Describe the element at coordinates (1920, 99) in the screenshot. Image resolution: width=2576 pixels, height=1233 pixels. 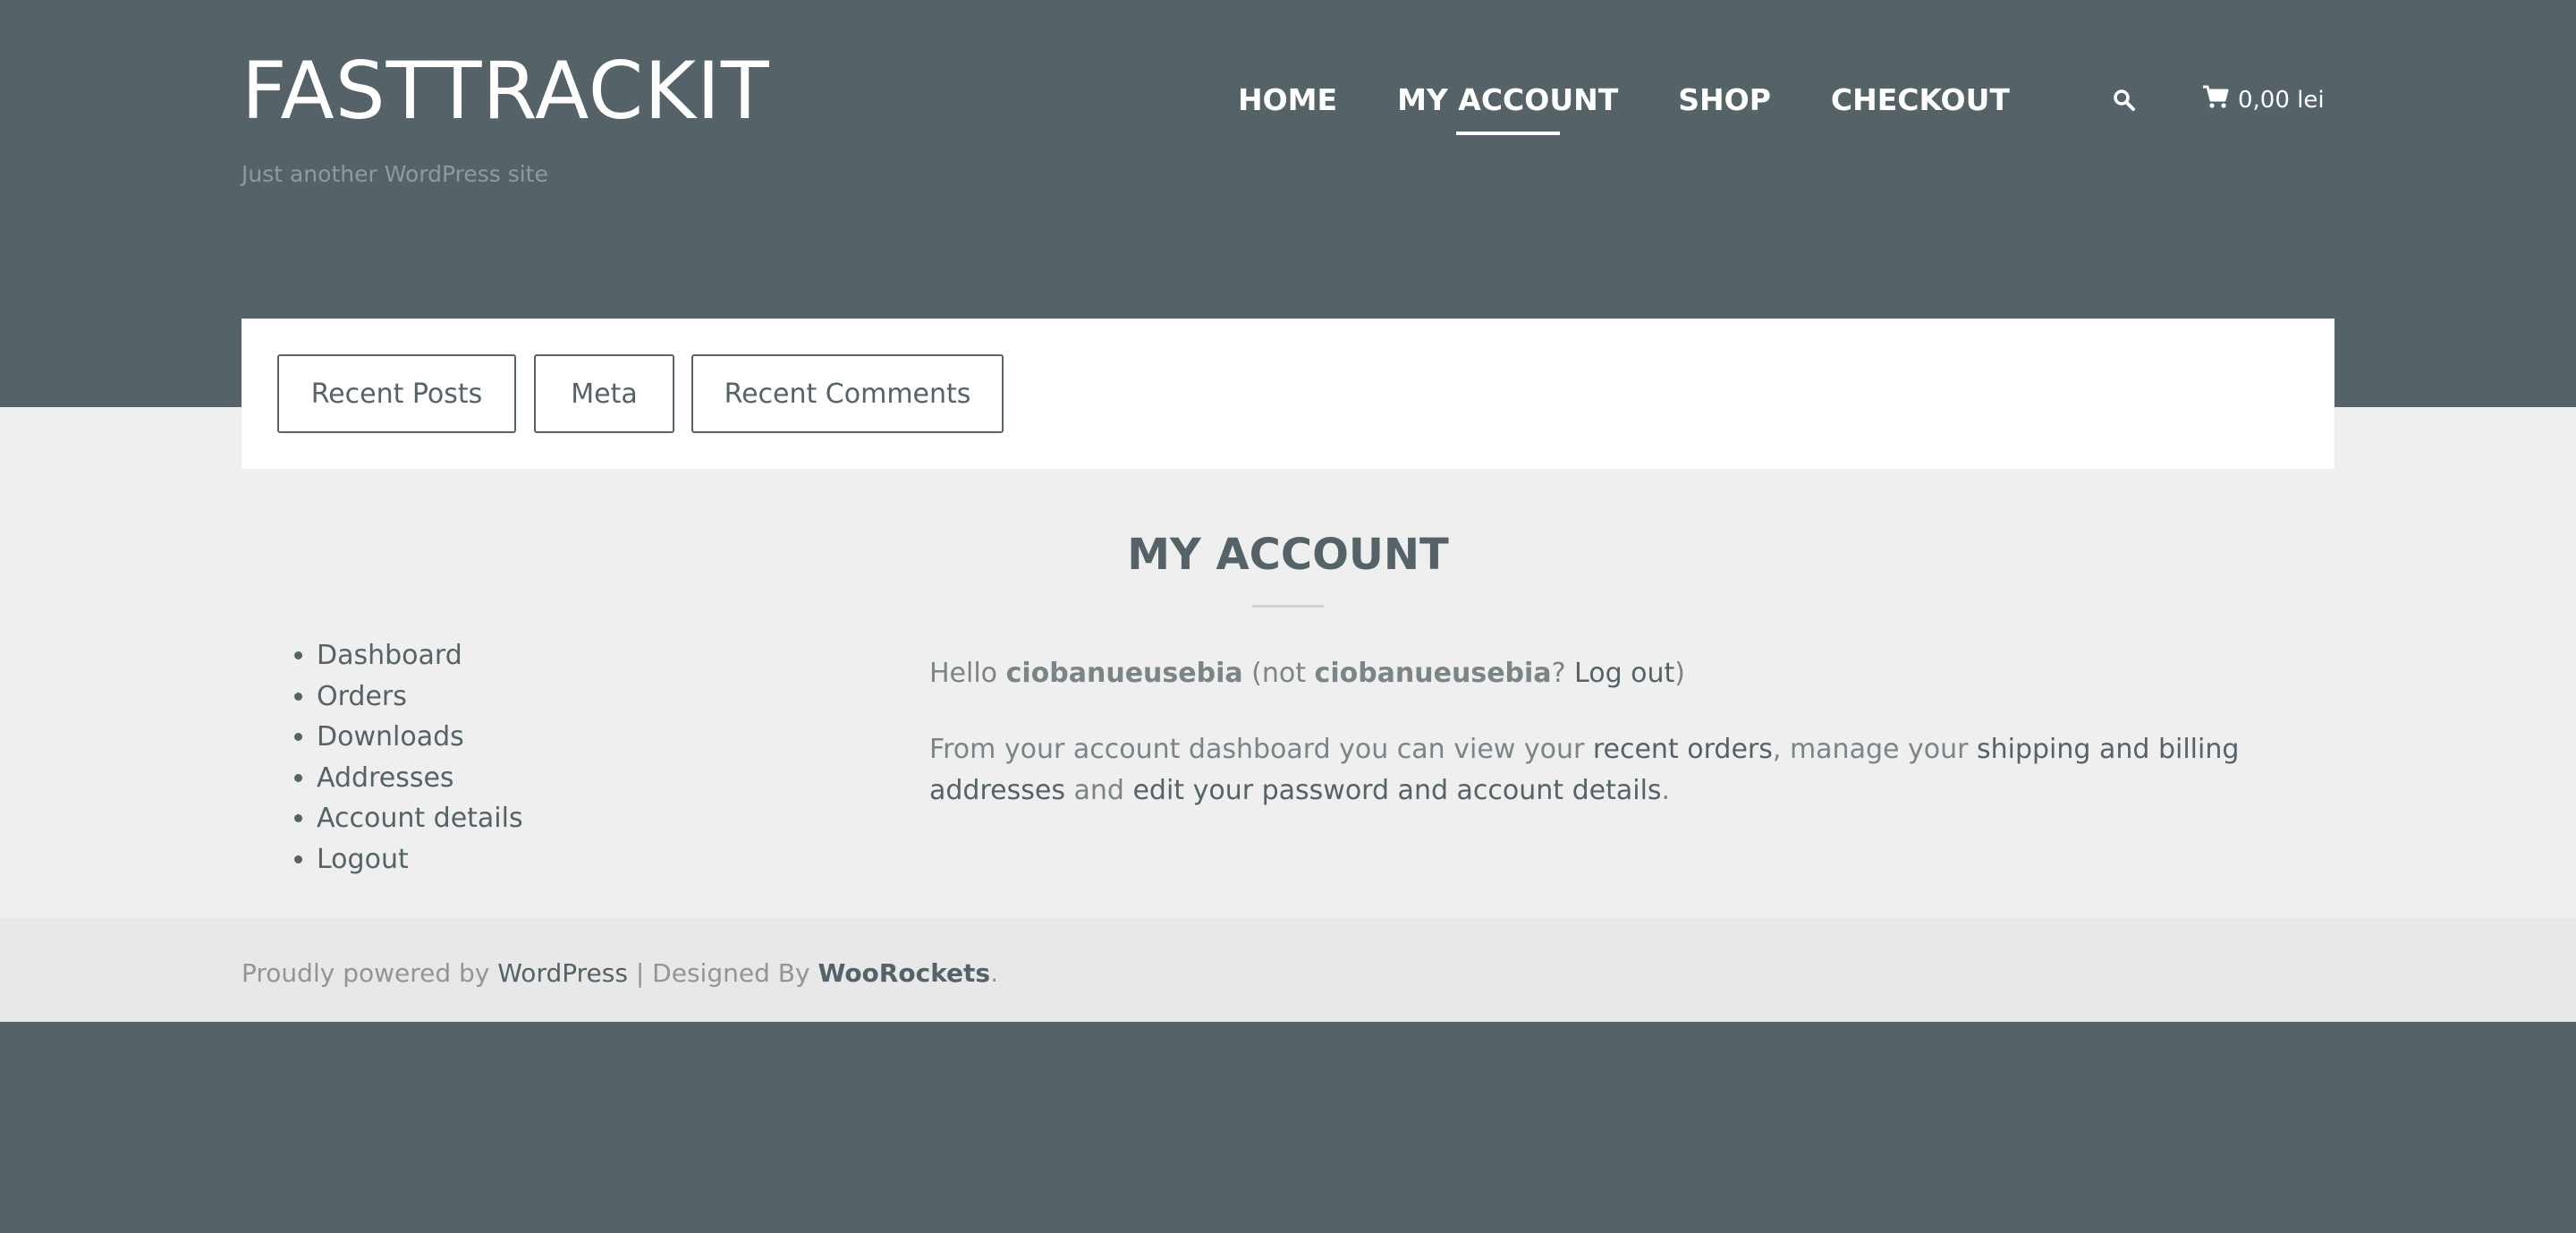
I see `nav-item-checkout: CHECKOUT` at that location.